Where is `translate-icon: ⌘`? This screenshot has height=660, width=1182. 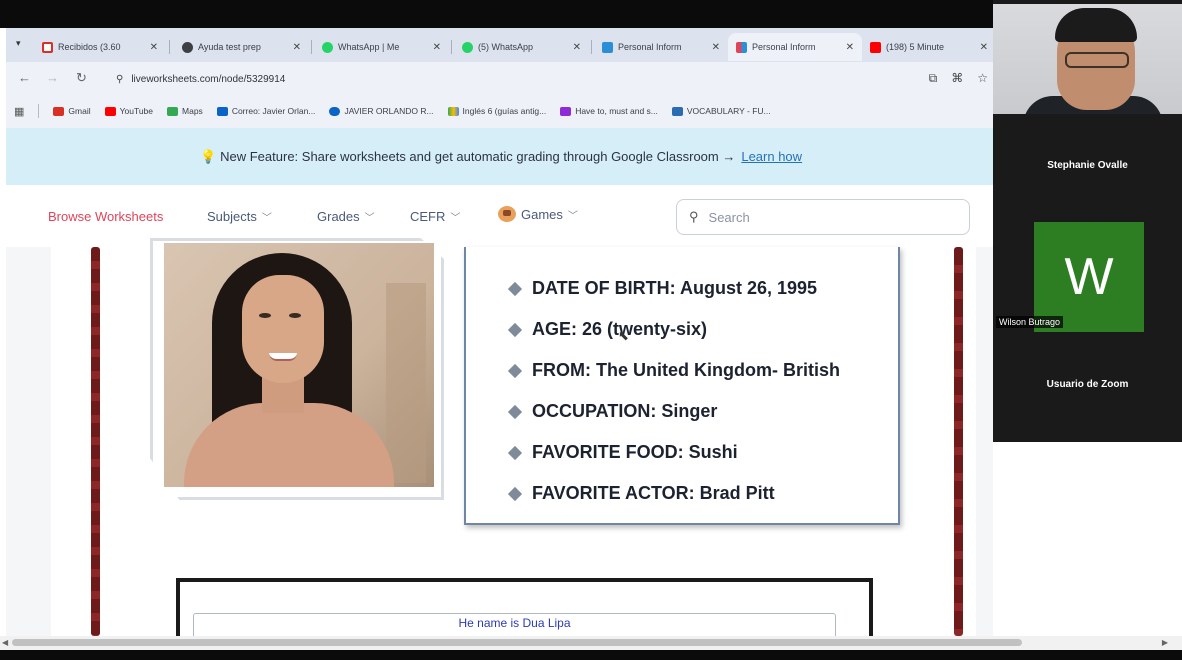
translate-icon: ⌘ is located at coordinates (957, 78).